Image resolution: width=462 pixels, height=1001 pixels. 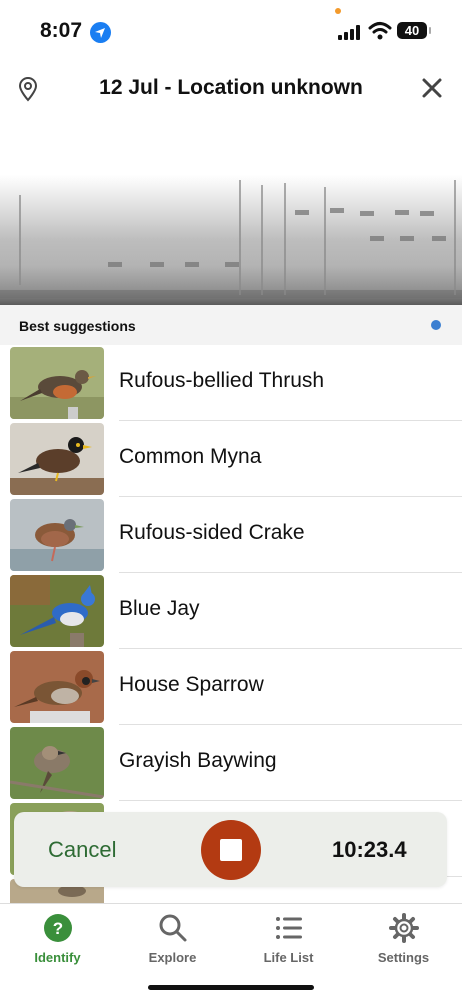 I want to click on question-icon: ?, so click(x=58, y=928).